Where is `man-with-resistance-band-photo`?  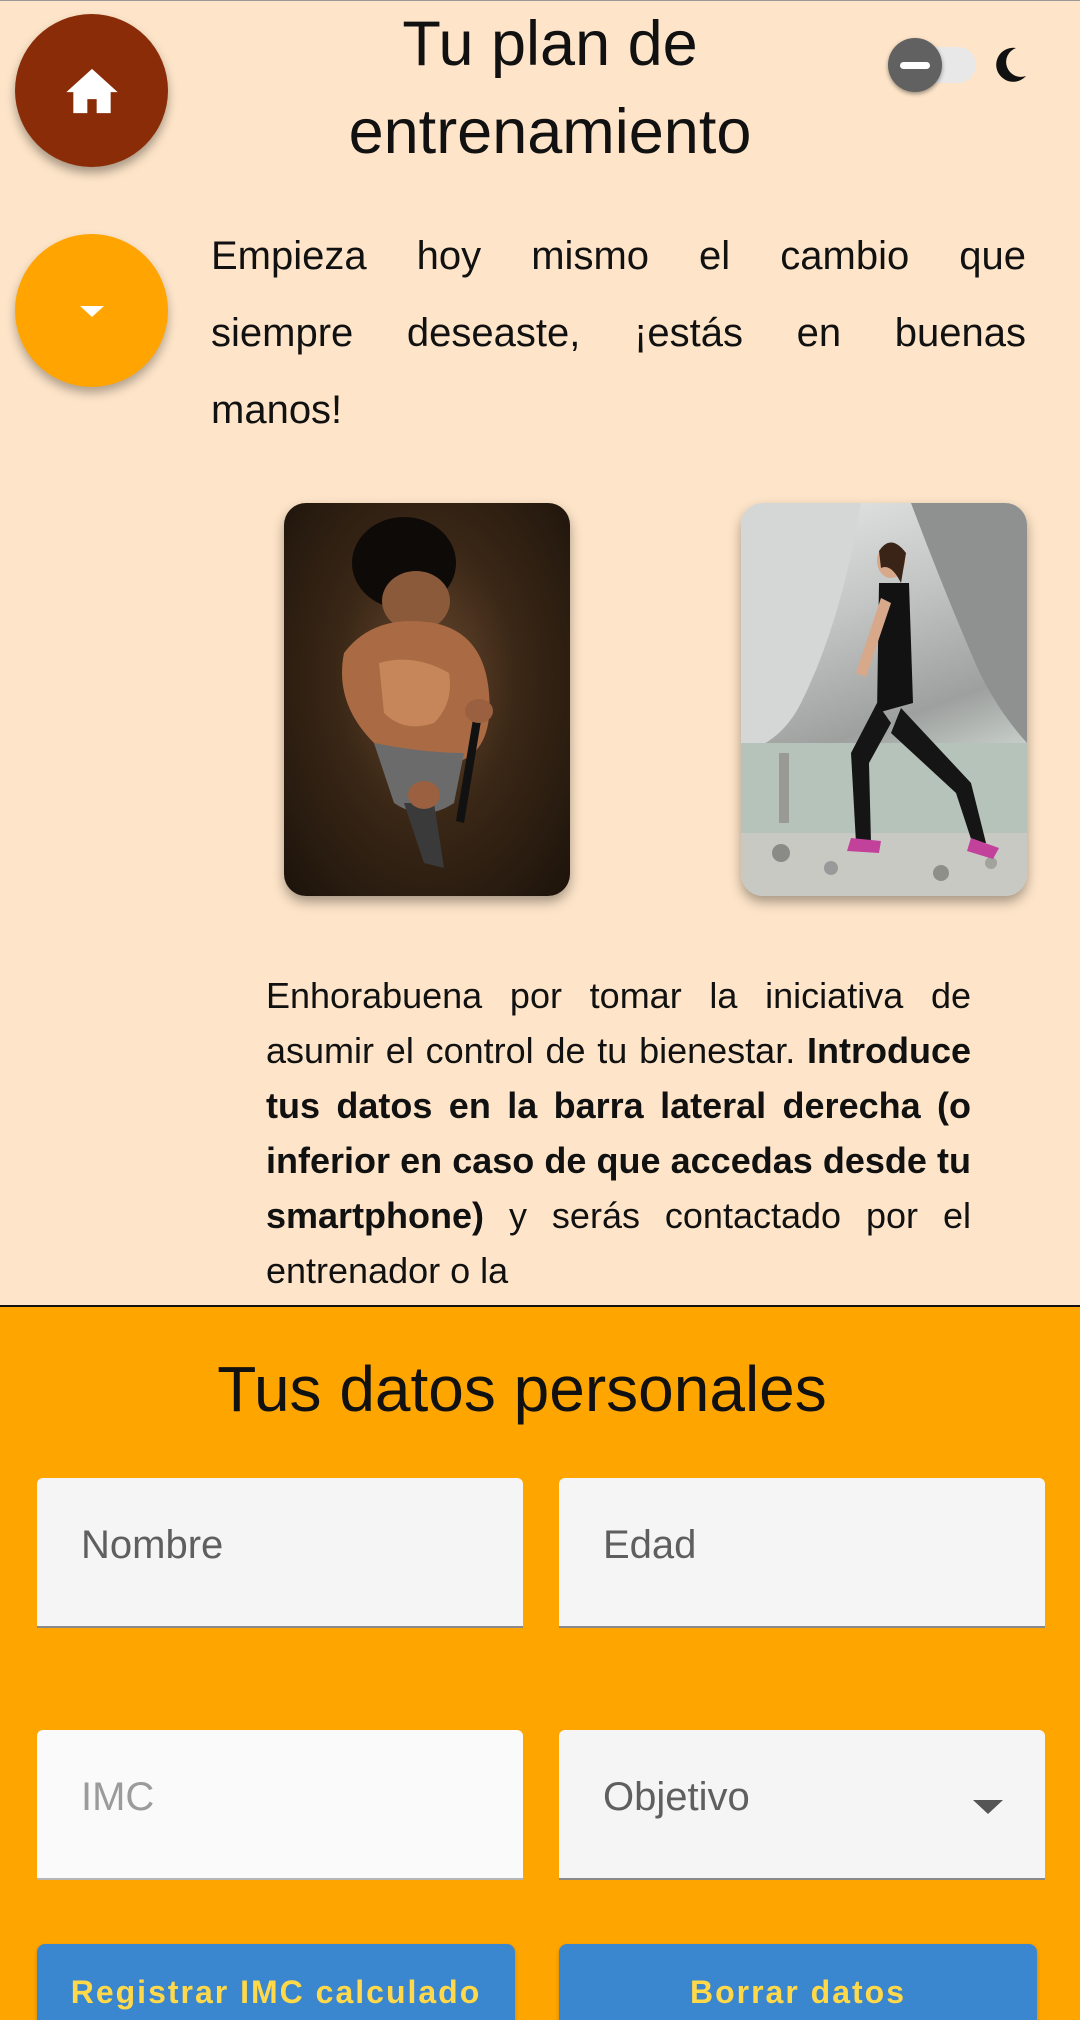 man-with-resistance-band-photo is located at coordinates (427, 699).